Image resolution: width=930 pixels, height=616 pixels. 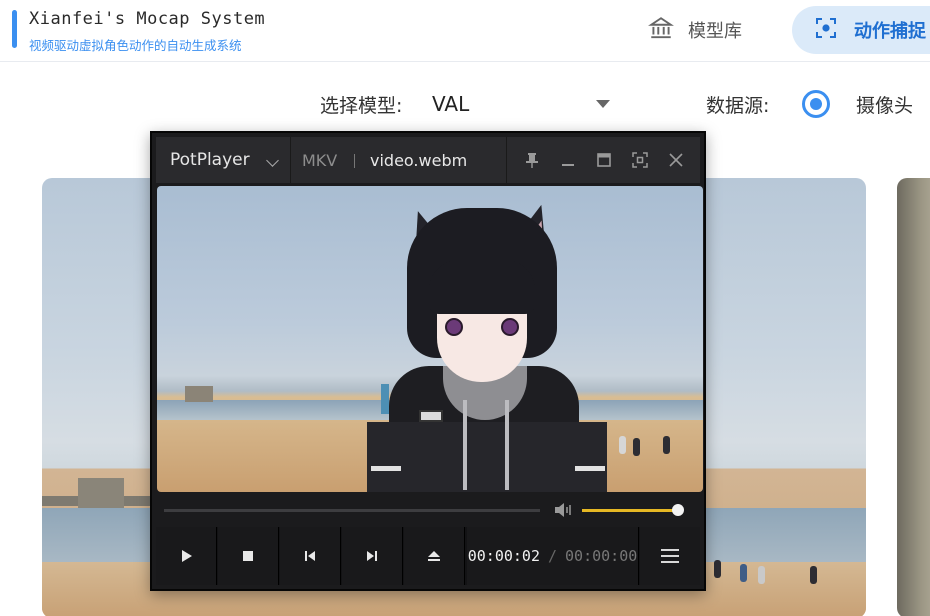 What do you see at coordinates (454, 327) in the screenshot?
I see `character-eye-left` at bounding box center [454, 327].